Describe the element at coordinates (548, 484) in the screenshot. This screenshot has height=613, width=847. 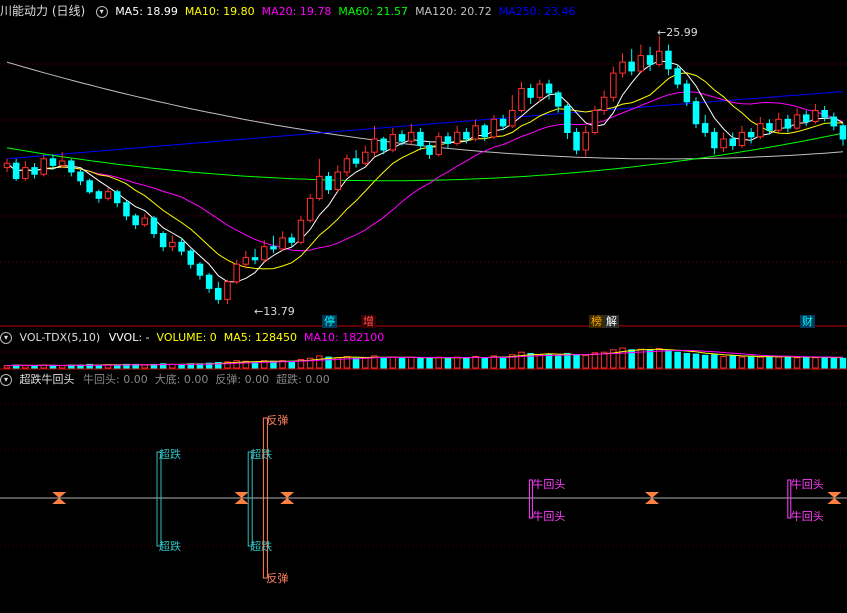
I see `niuhuitou-label-top: 牛回头` at that location.